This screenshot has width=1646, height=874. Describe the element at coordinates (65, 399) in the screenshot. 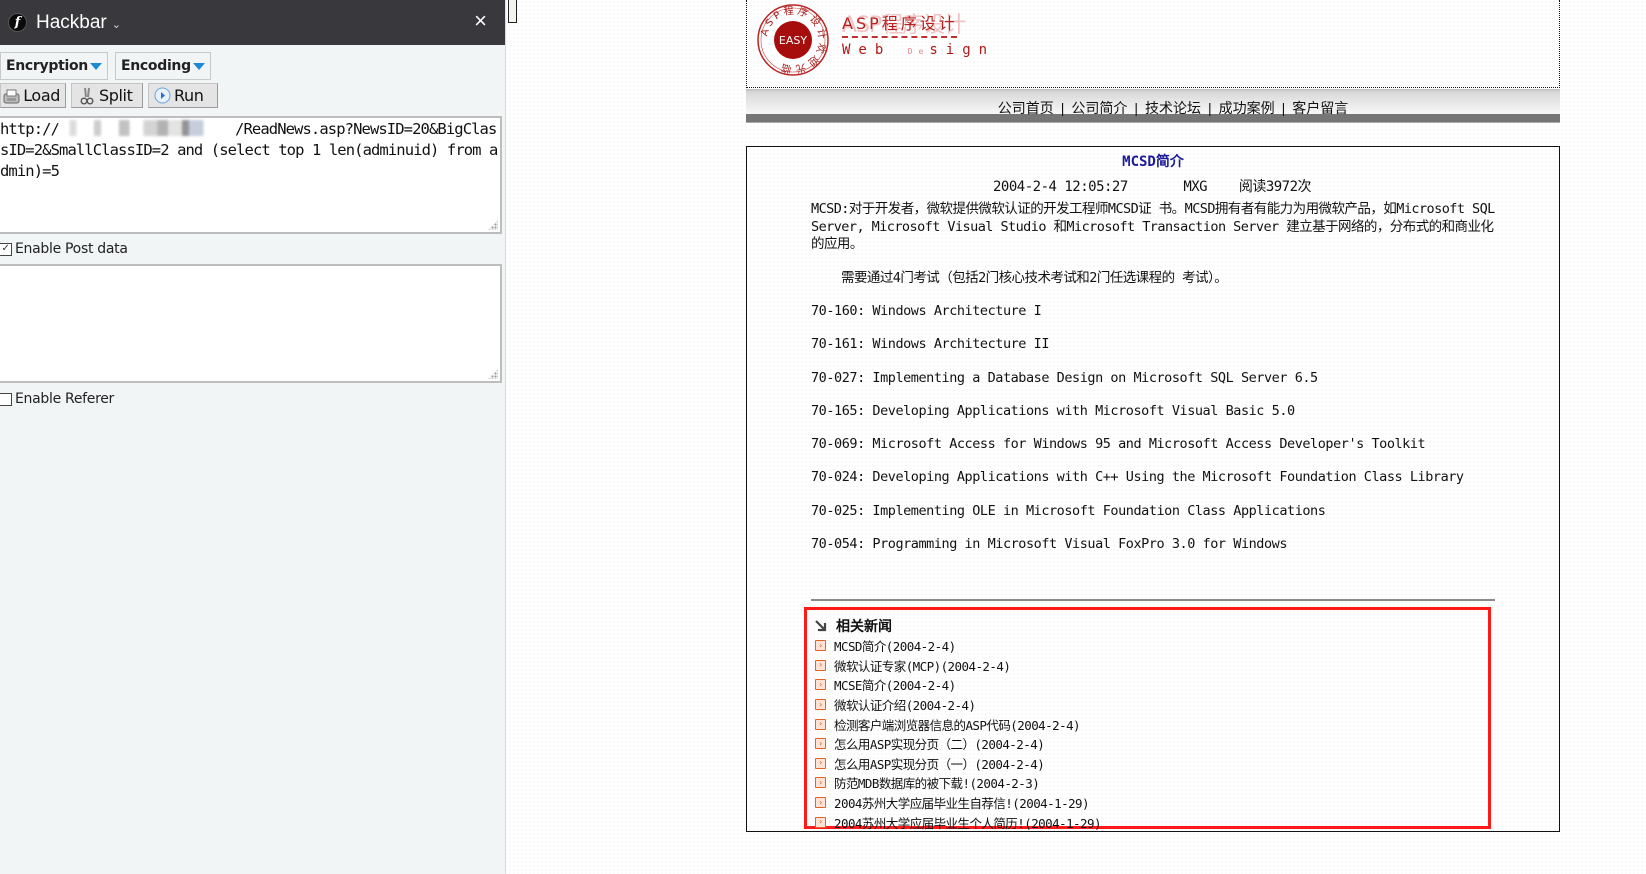

I see `referer-label: Enable Referer` at that location.